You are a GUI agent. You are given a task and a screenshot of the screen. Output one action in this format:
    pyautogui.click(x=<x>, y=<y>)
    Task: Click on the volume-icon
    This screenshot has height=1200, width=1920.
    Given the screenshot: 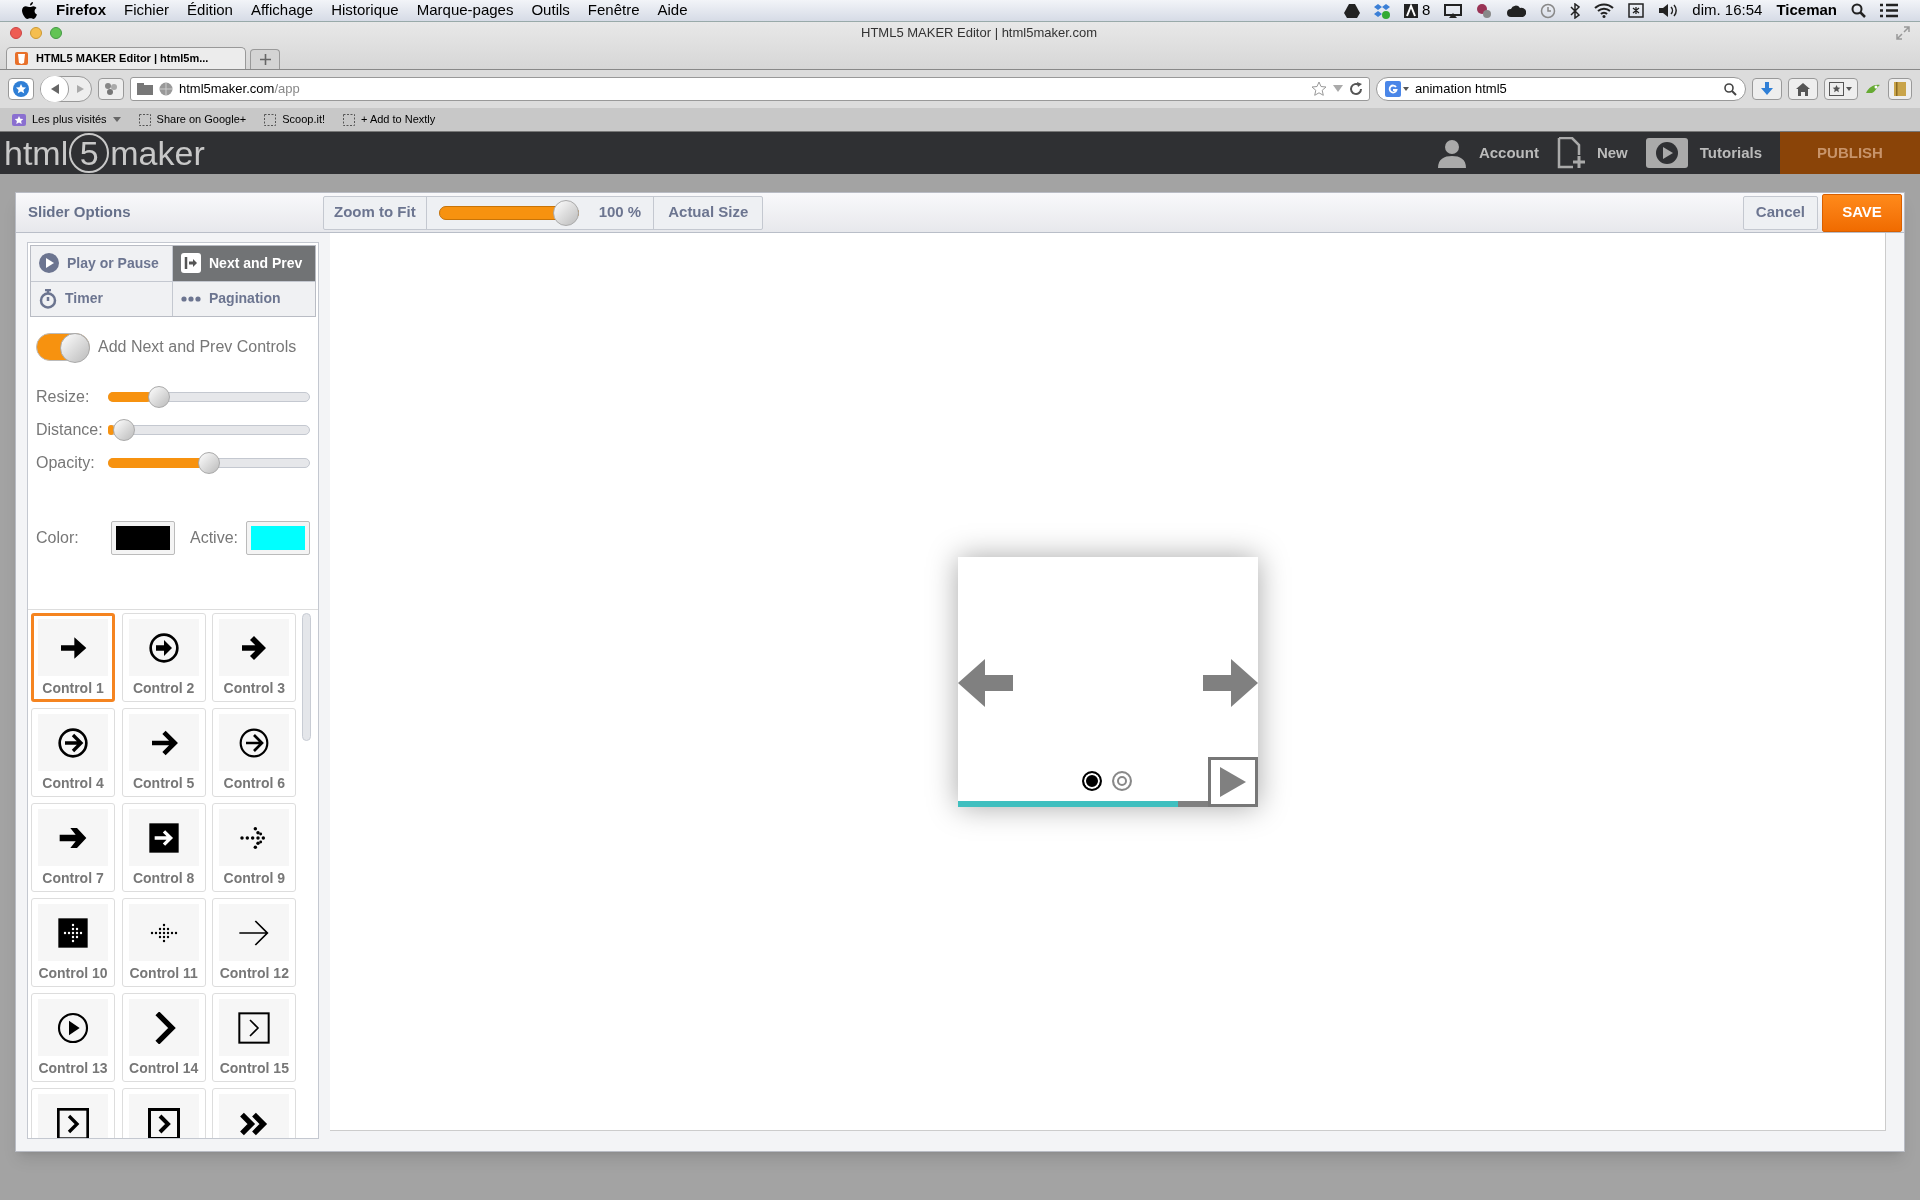 What is the action you would take?
    pyautogui.click(x=1668, y=10)
    